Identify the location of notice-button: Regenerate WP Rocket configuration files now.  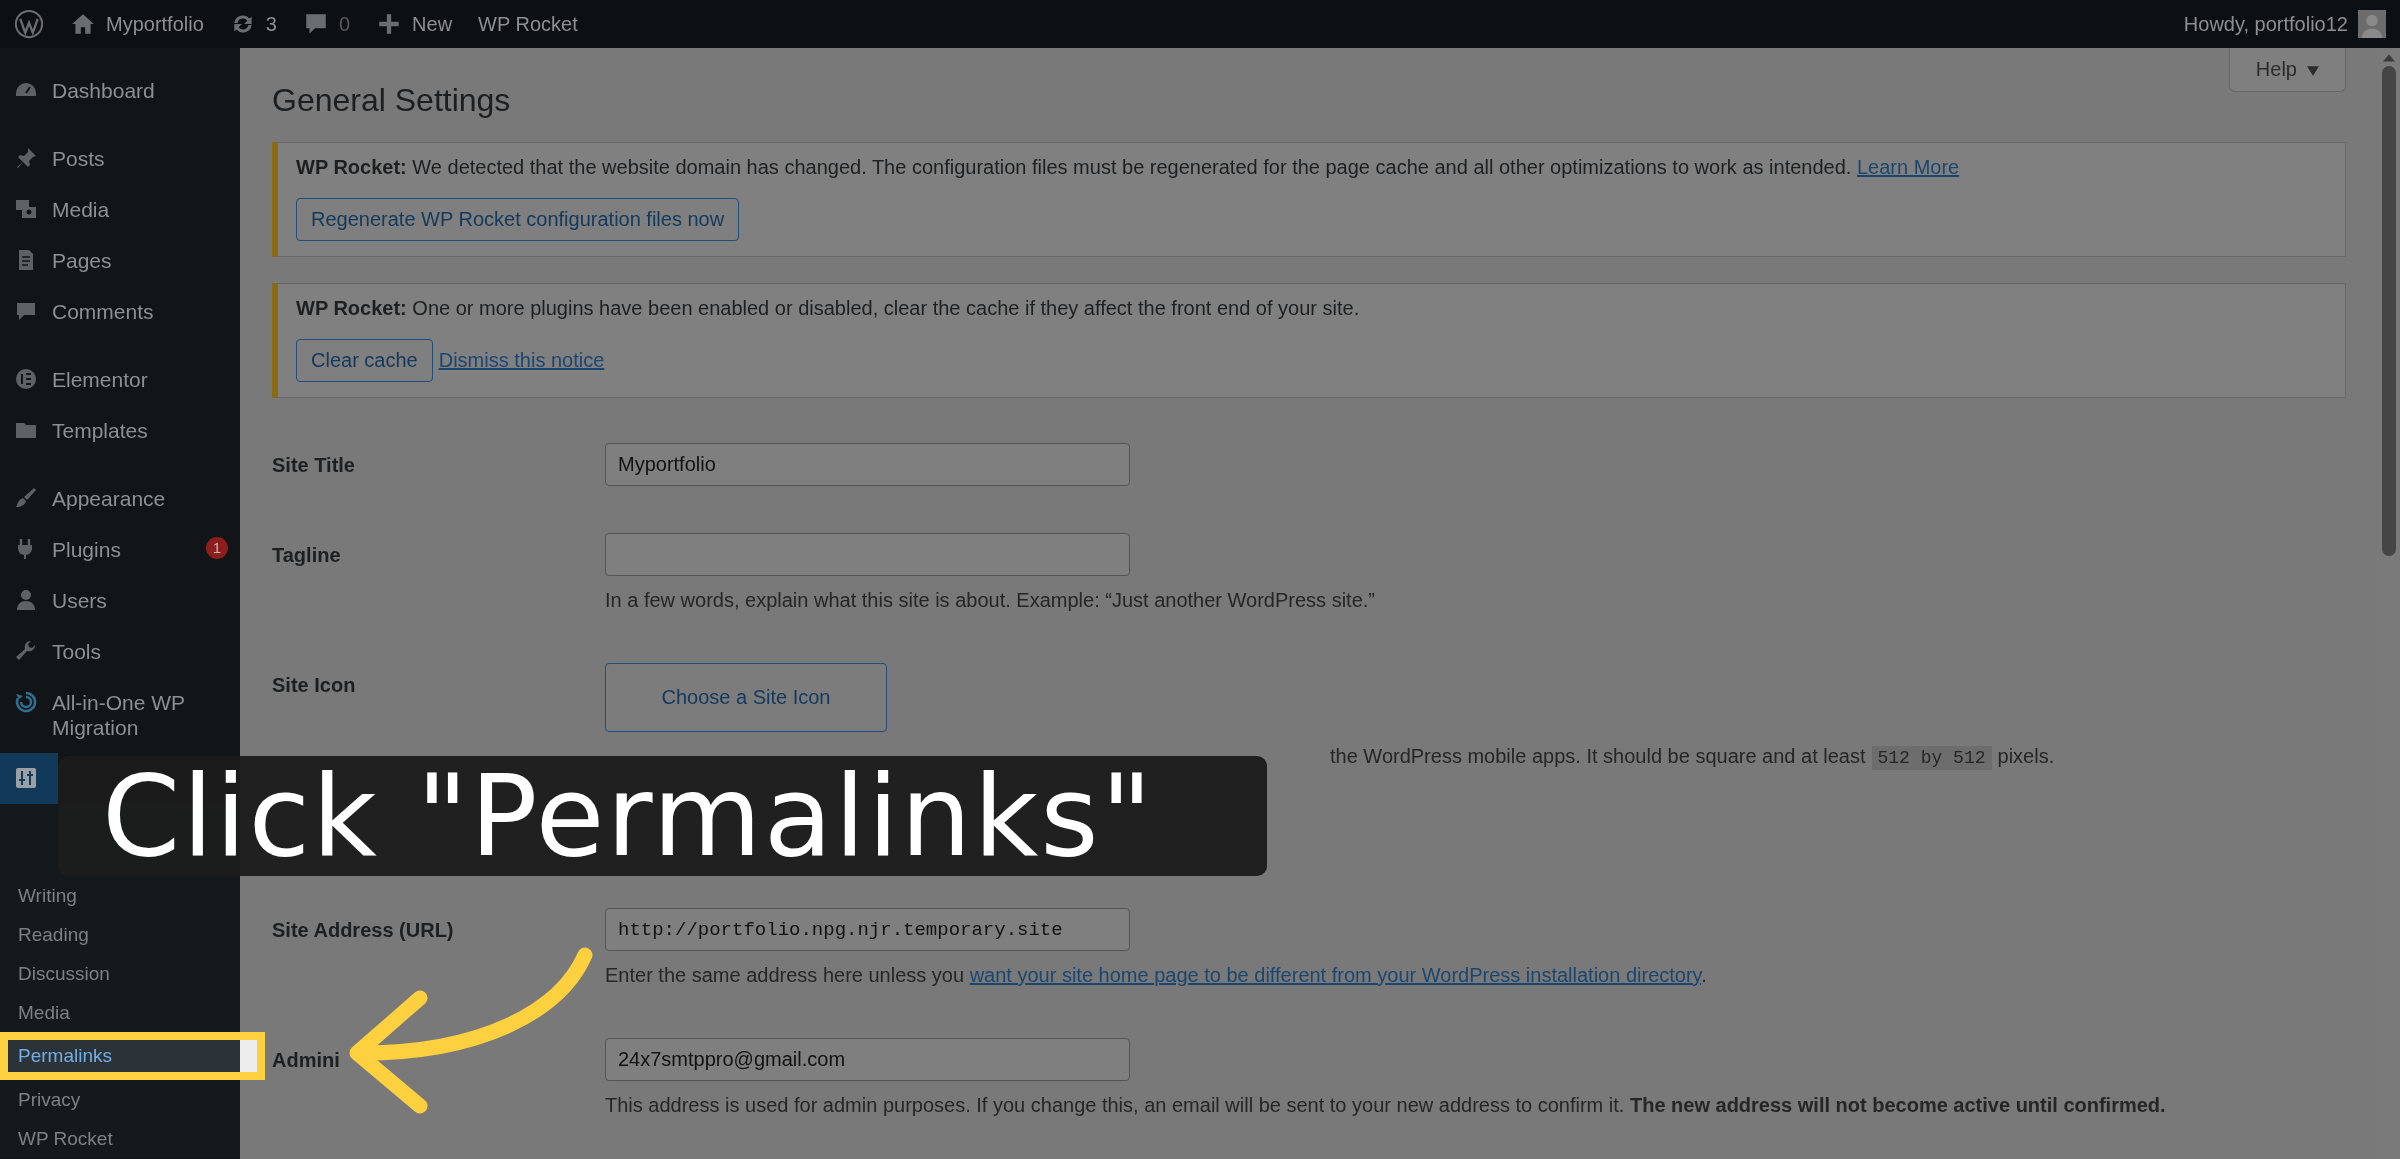
(518, 219).